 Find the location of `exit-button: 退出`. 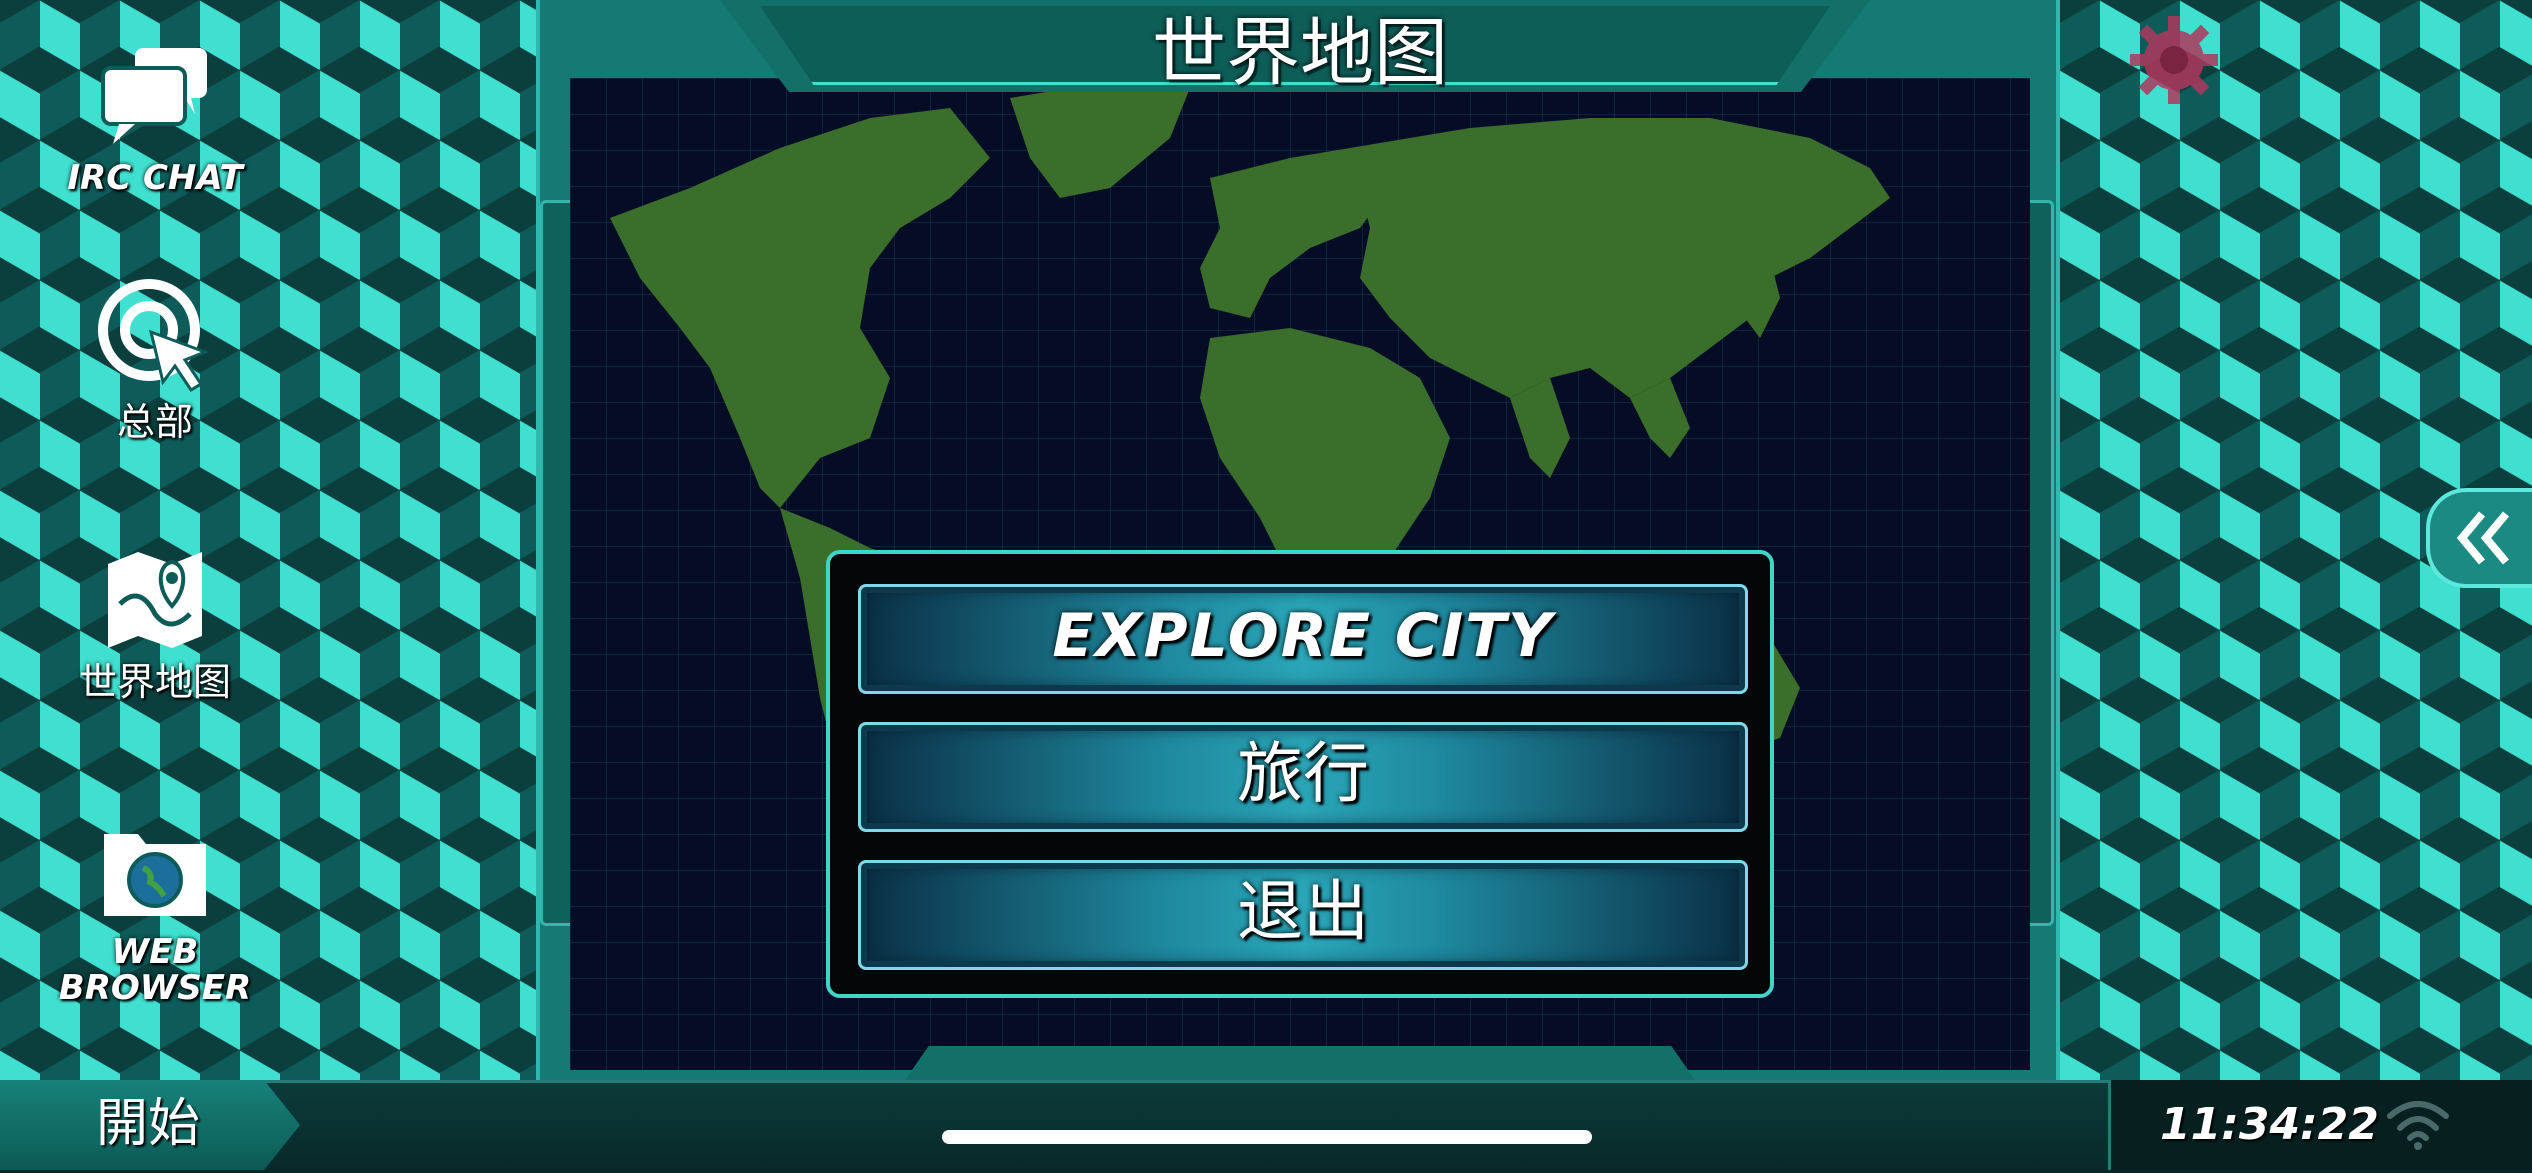

exit-button: 退出 is located at coordinates (1303, 915).